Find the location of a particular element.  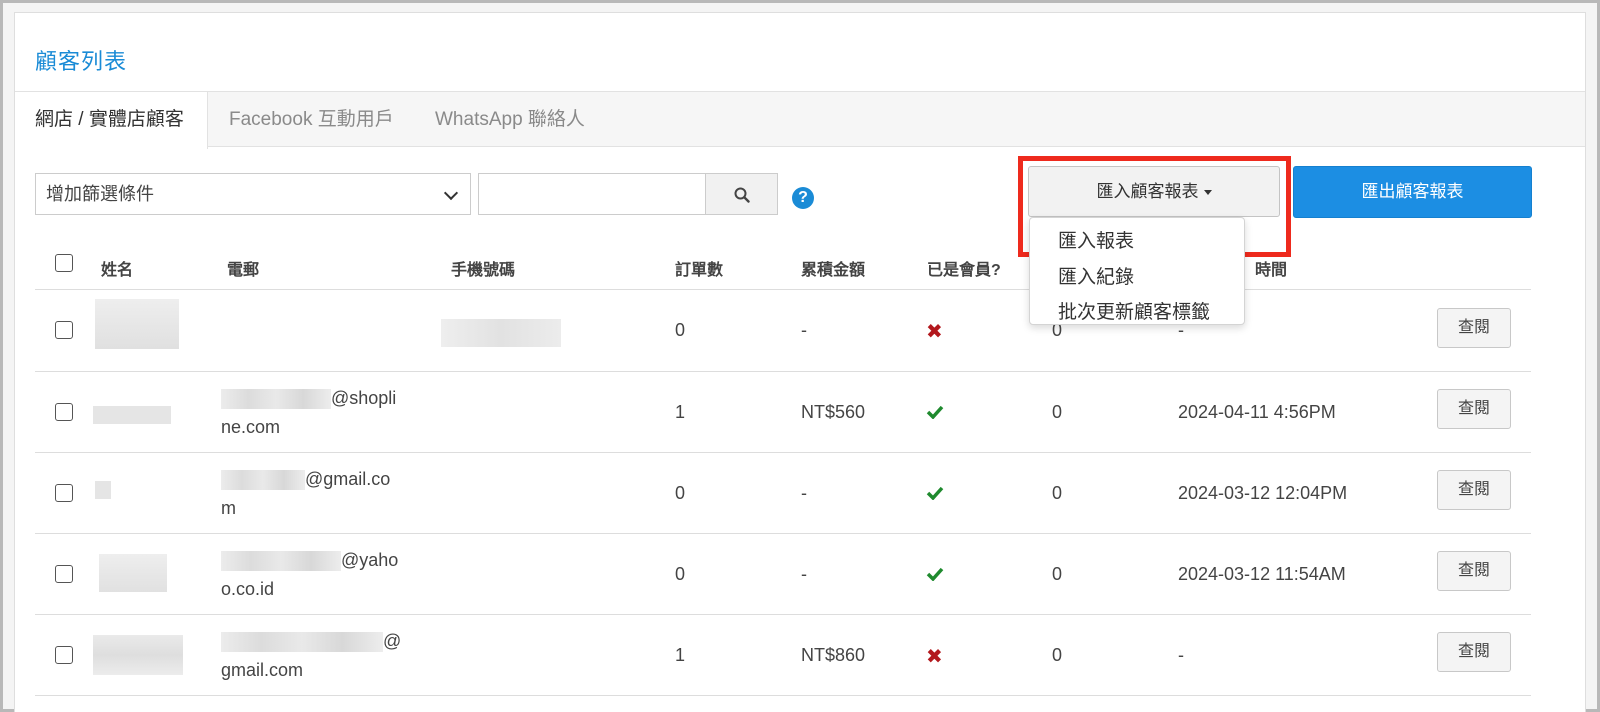

header-phone: 手機號碼 is located at coordinates (483, 270).